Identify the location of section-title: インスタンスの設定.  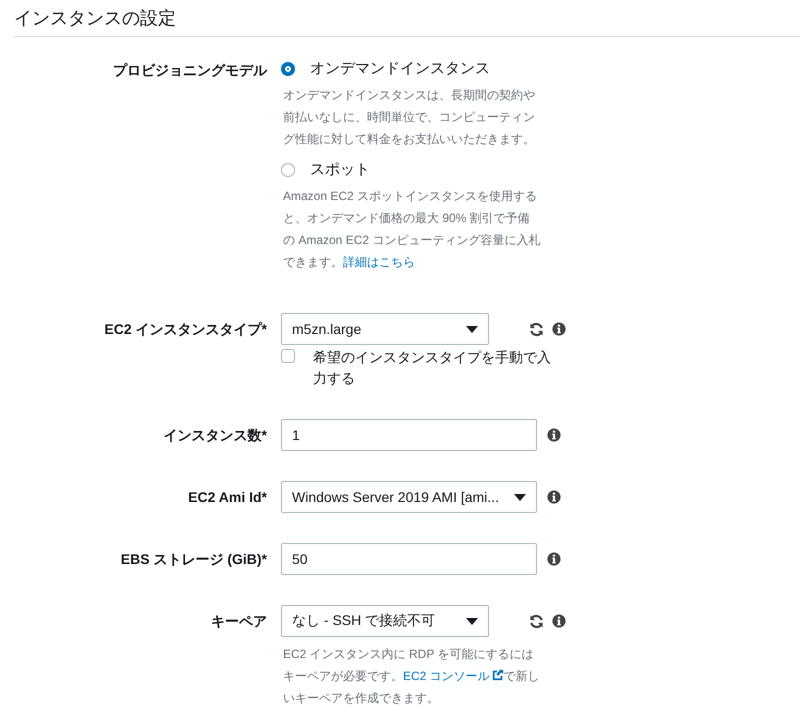
(94, 18).